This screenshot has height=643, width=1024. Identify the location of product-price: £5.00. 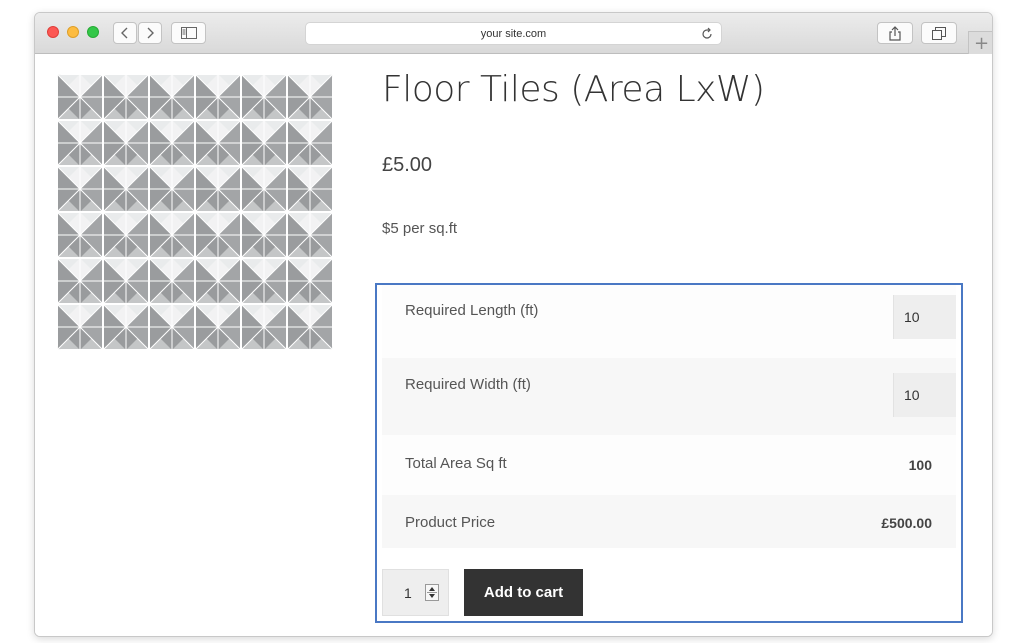
(407, 165).